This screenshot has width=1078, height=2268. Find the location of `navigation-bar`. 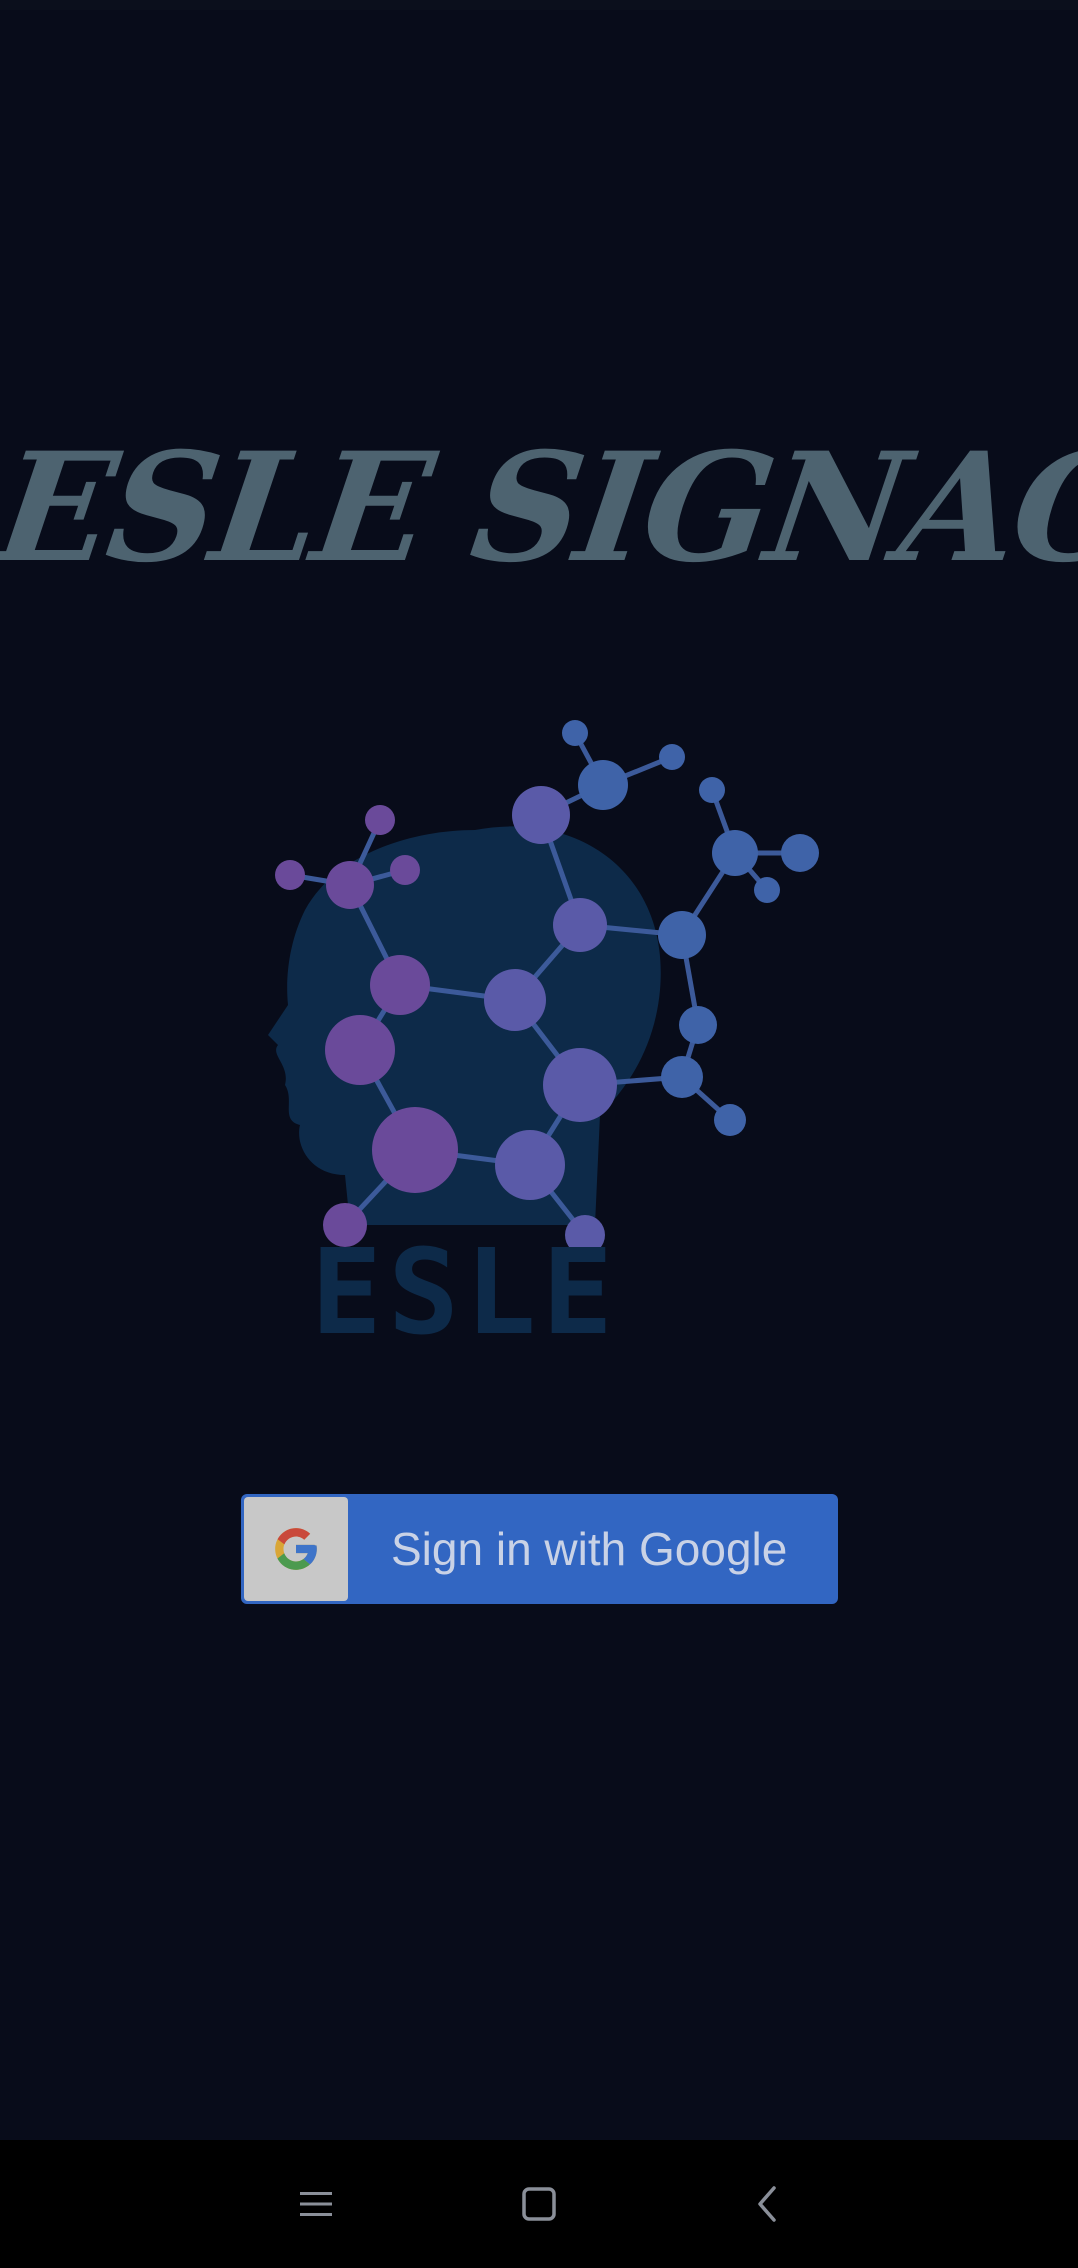

navigation-bar is located at coordinates (539, 2204).